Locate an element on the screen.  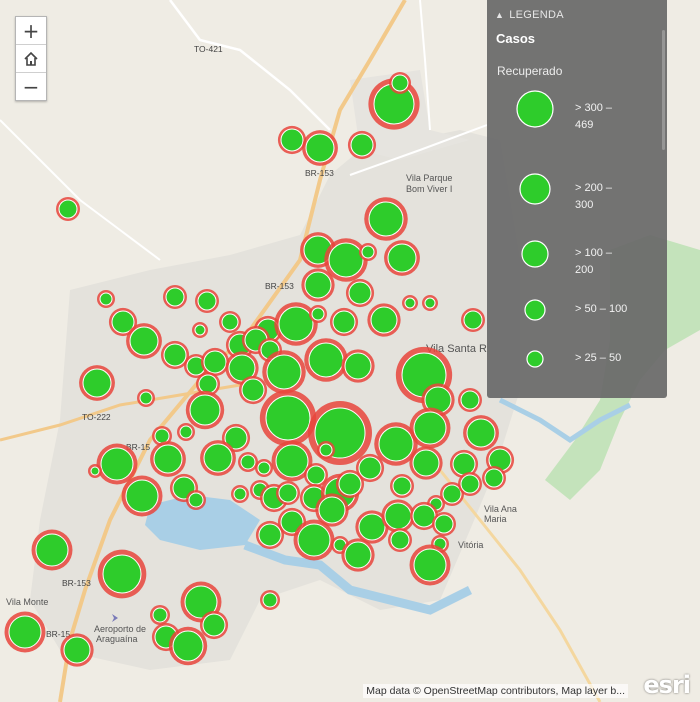
legend-field-name: Recuperado is located at coordinates (530, 71).